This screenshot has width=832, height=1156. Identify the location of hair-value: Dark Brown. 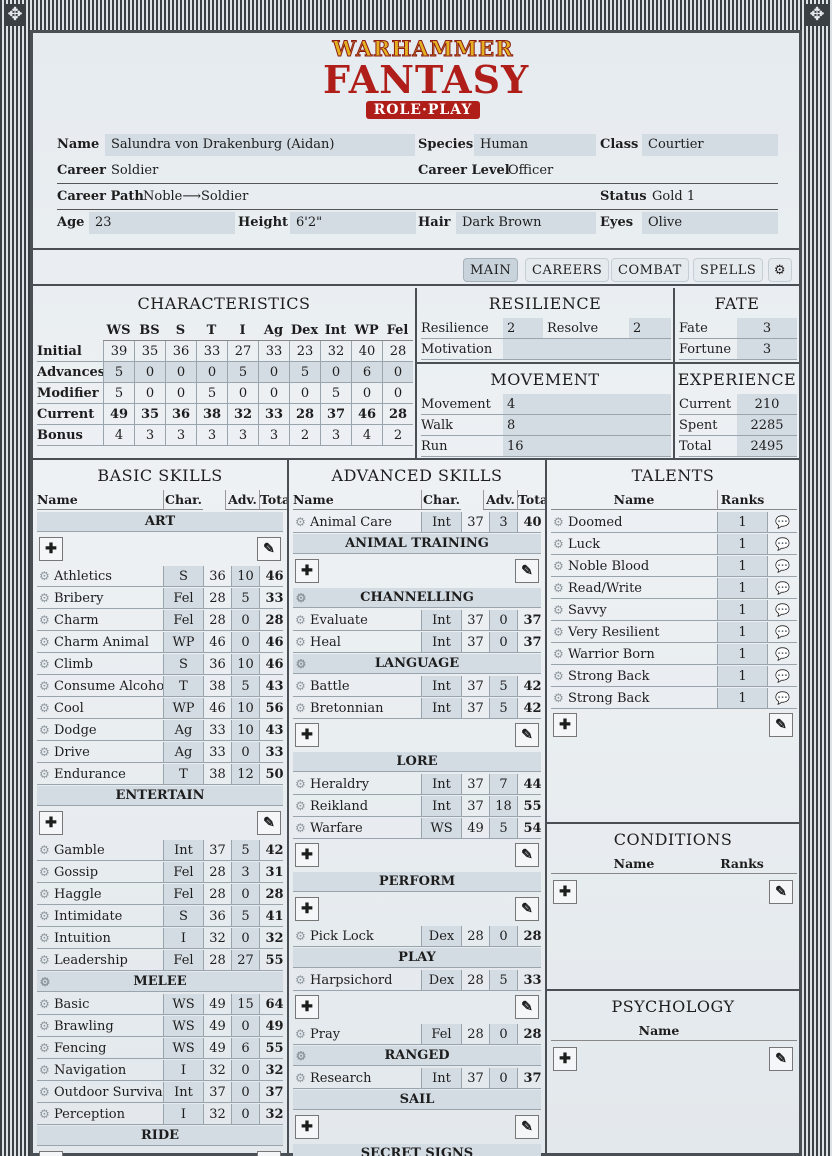
(526, 223).